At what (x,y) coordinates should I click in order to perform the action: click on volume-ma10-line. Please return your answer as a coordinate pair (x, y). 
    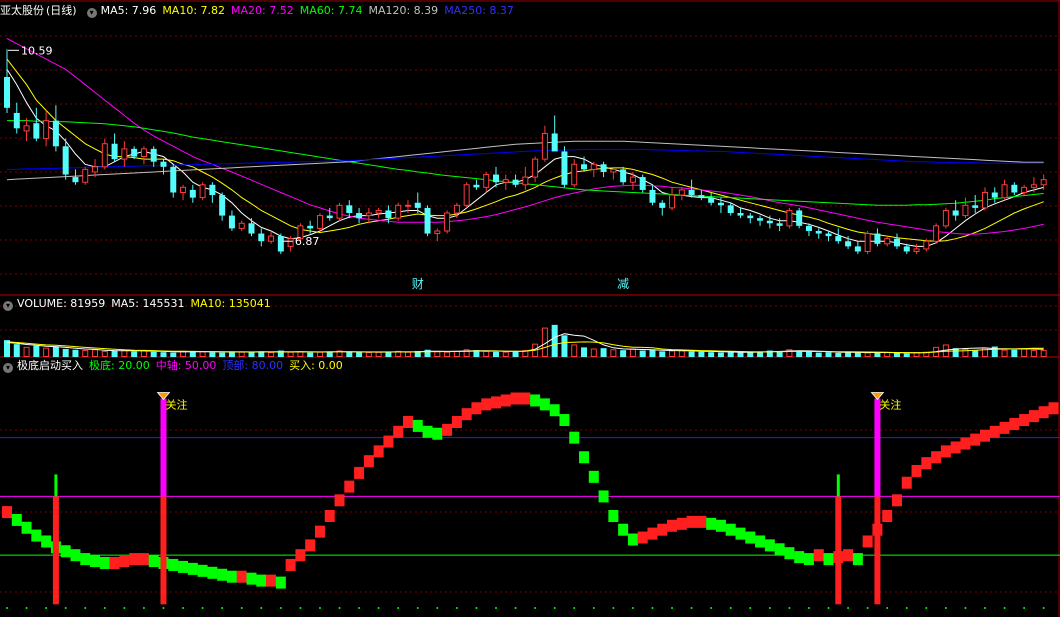
    Looking at the image, I should click on (525, 347).